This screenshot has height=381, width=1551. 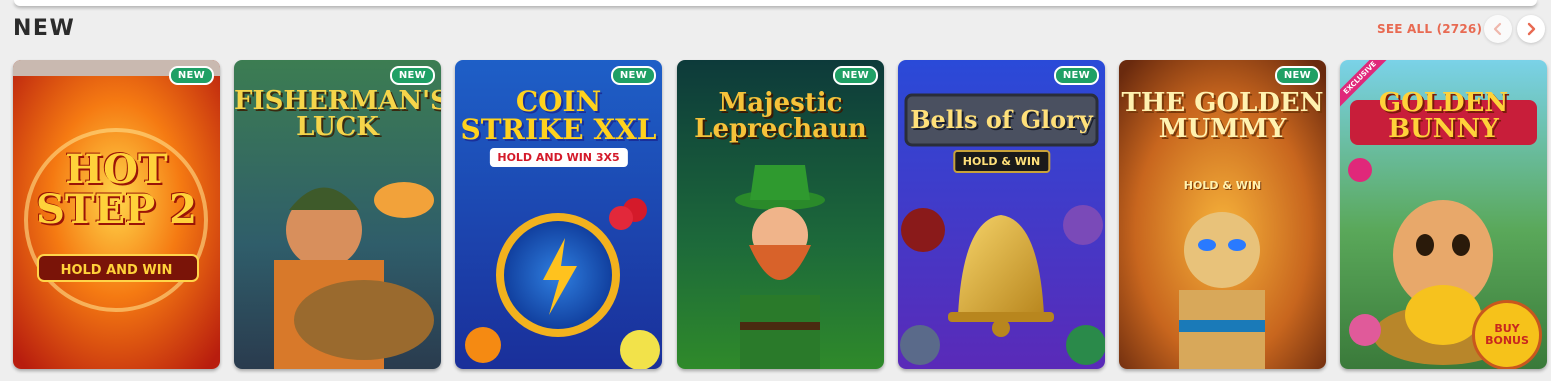 I want to click on carousel-next-button, so click(x=1531, y=29).